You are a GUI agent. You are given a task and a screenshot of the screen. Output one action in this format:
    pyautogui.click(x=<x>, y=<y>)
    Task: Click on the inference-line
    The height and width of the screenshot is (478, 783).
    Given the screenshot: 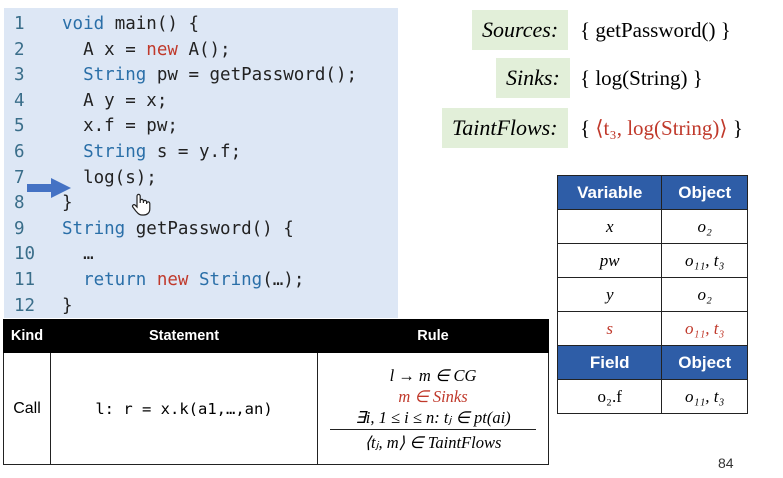 What is the action you would take?
    pyautogui.click(x=433, y=429)
    